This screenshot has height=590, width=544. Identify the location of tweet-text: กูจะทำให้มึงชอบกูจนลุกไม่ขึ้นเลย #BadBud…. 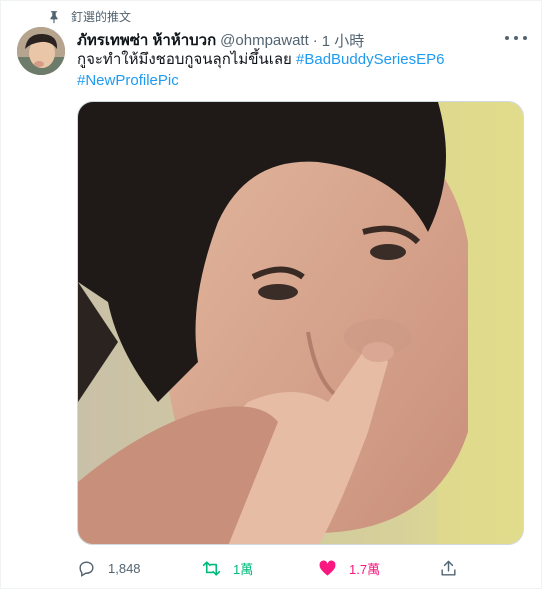
(302, 70).